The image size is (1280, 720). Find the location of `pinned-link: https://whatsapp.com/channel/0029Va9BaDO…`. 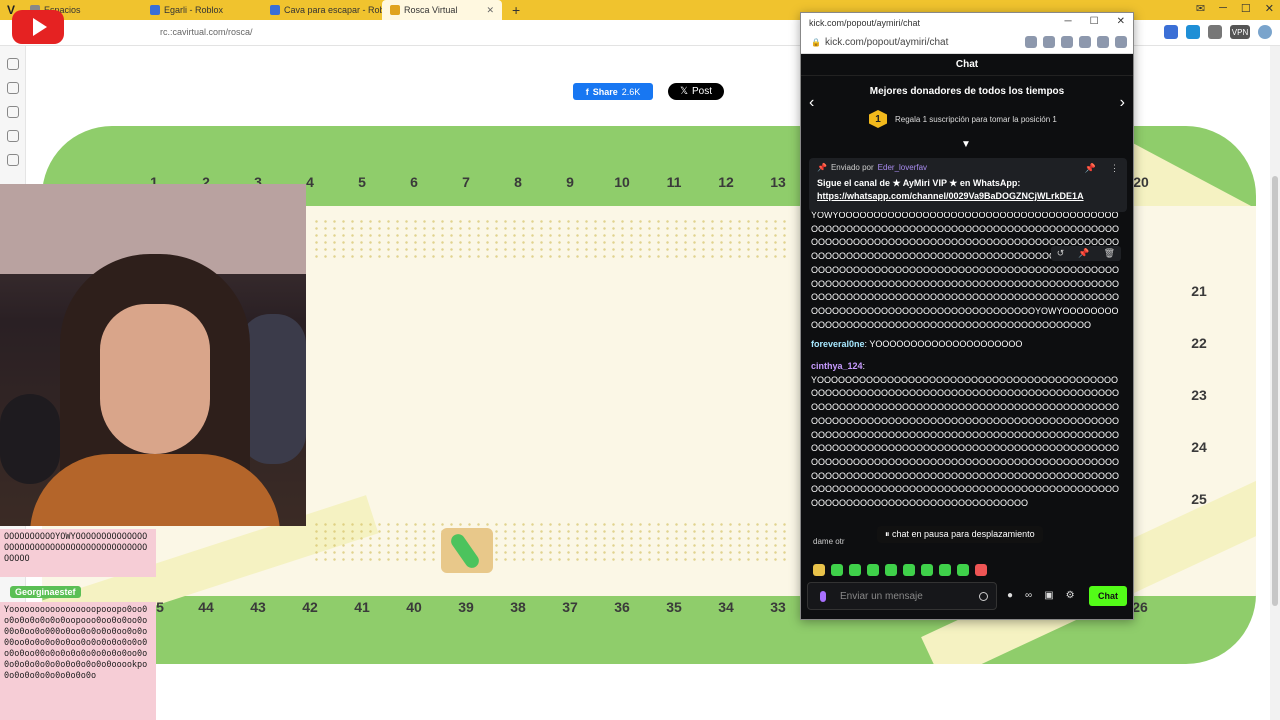

pinned-link: https://whatsapp.com/channel/0029Va9BaDO… is located at coordinates (950, 196).